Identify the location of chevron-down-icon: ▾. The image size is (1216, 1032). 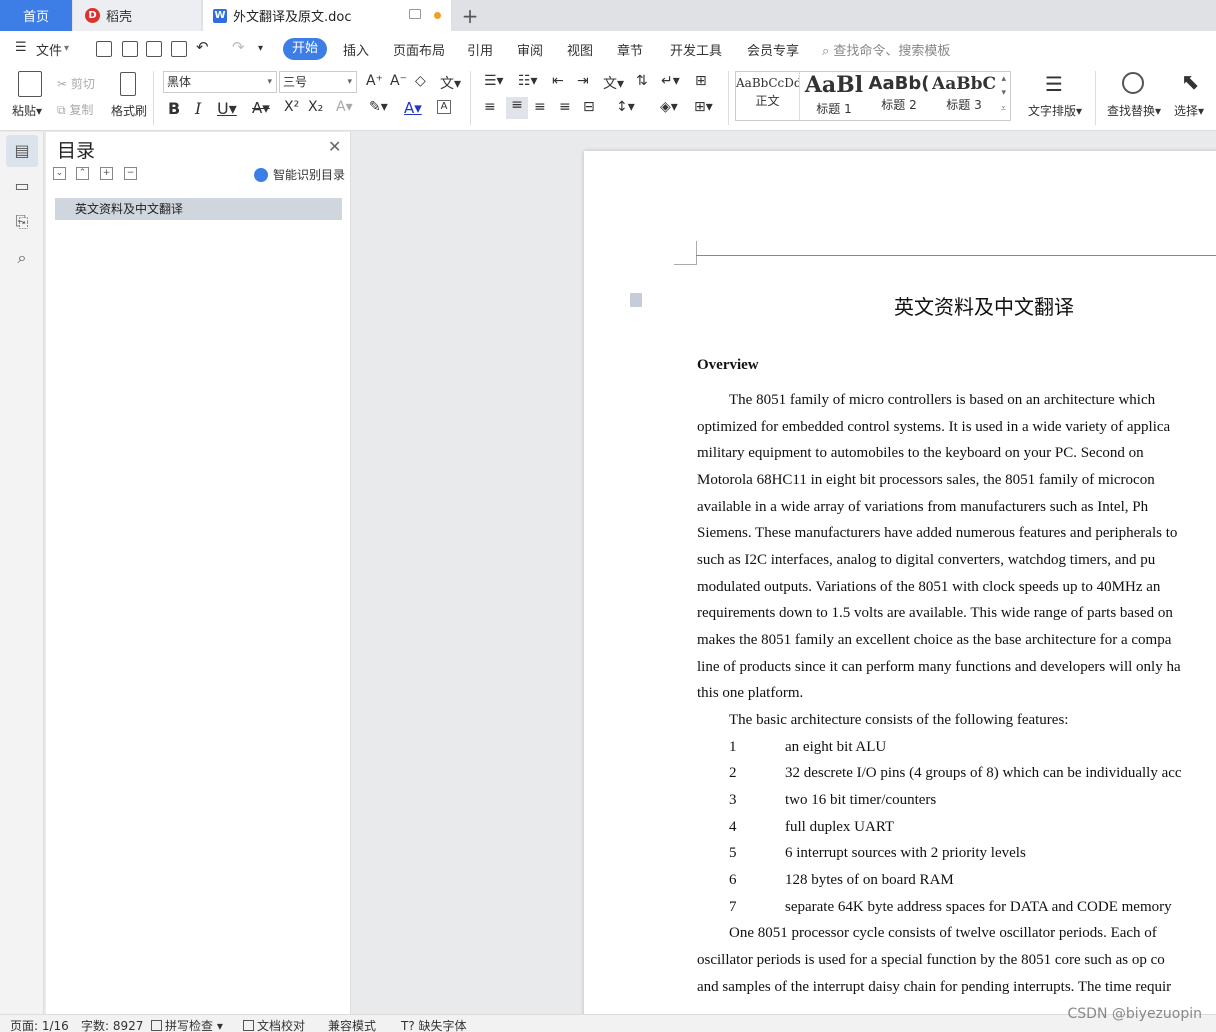
(66, 48).